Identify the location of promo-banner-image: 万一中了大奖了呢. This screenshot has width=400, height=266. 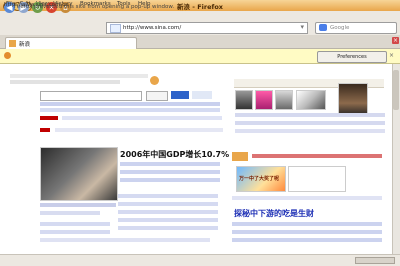
(261, 179).